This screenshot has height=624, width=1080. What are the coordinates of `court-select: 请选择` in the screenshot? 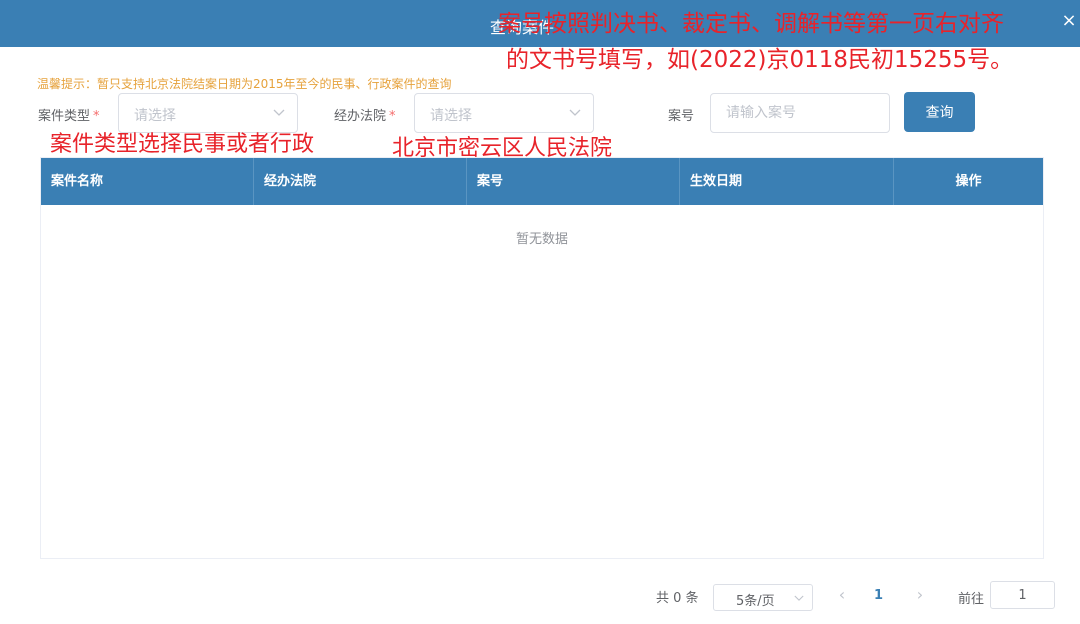 It's located at (504, 113).